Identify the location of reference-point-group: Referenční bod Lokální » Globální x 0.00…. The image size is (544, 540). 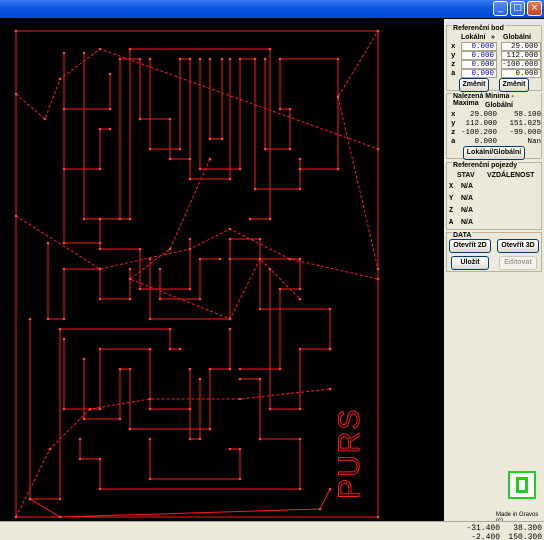
(494, 58).